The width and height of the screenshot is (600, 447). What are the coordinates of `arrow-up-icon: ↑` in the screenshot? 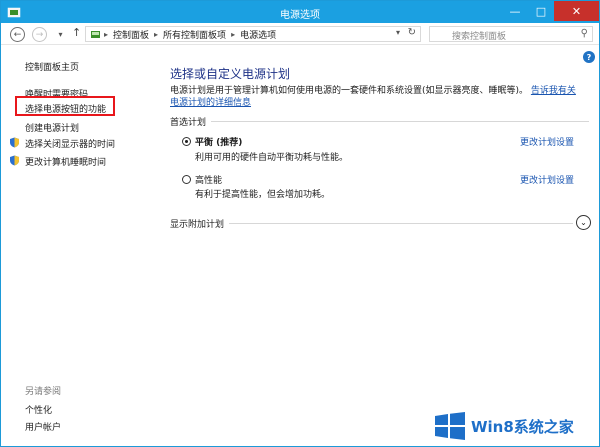 It's located at (77, 32).